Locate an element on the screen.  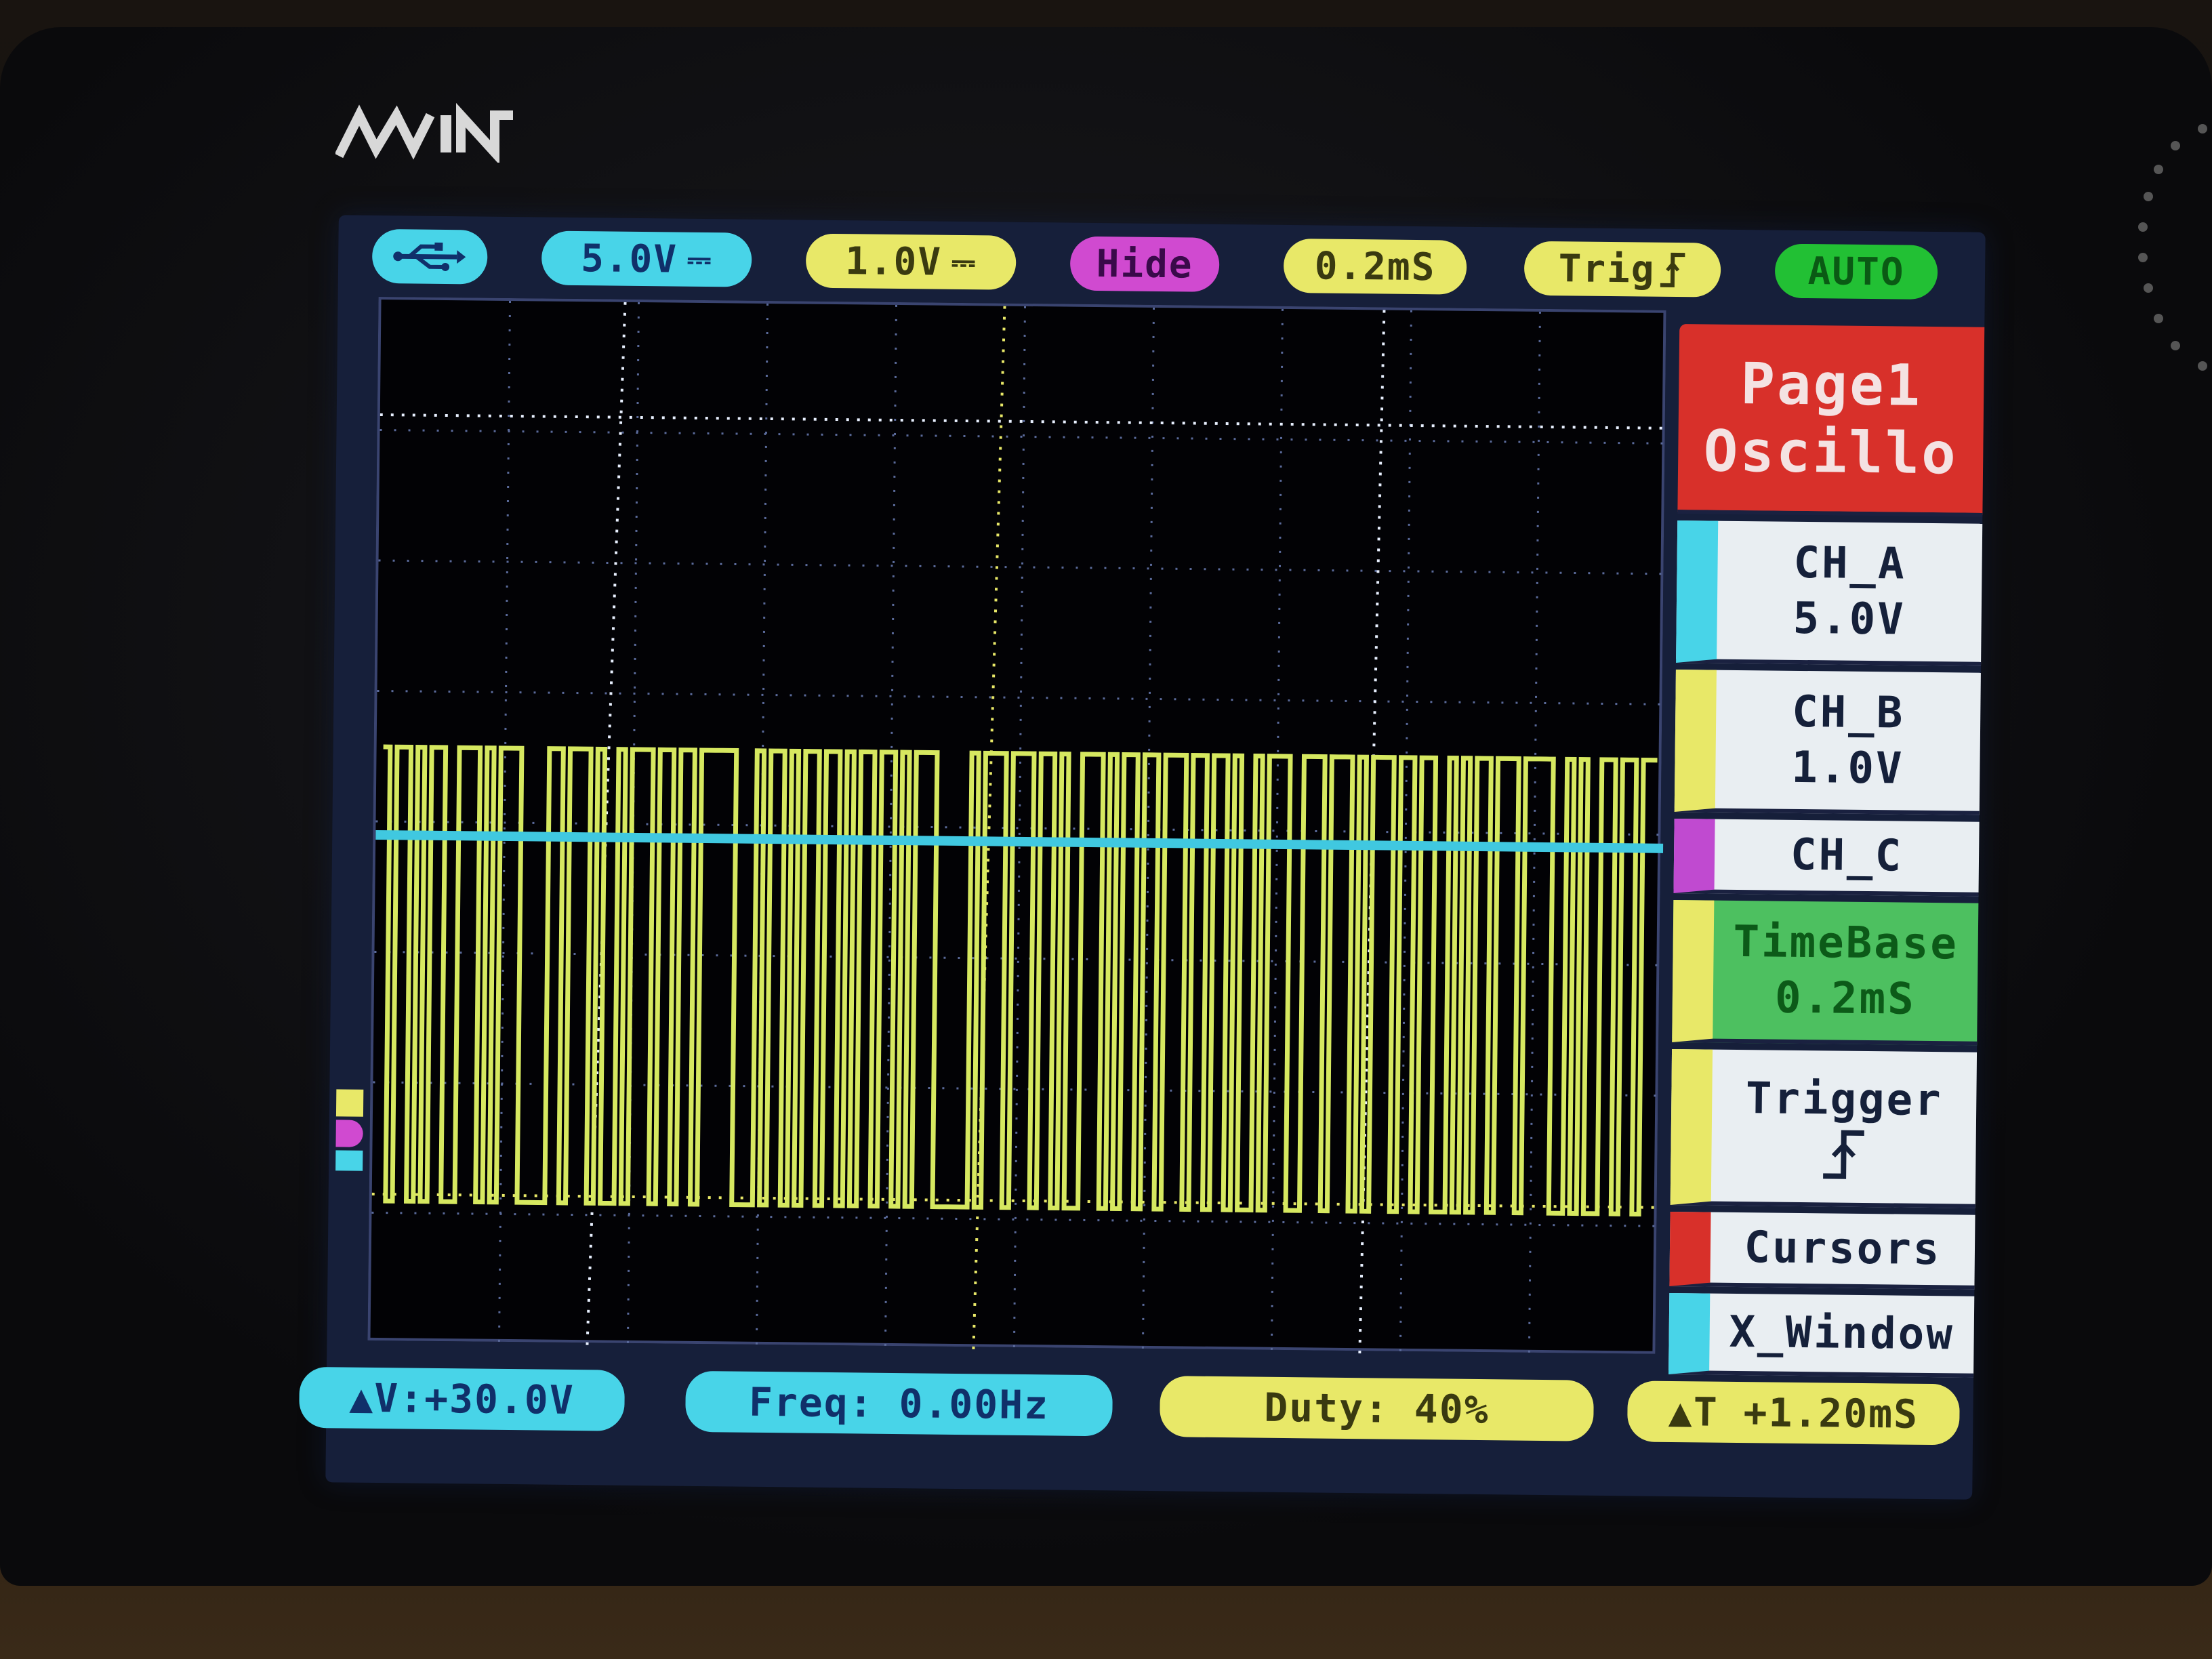
menu-trigger-label: Trigger is located at coordinates (1845, 1099).